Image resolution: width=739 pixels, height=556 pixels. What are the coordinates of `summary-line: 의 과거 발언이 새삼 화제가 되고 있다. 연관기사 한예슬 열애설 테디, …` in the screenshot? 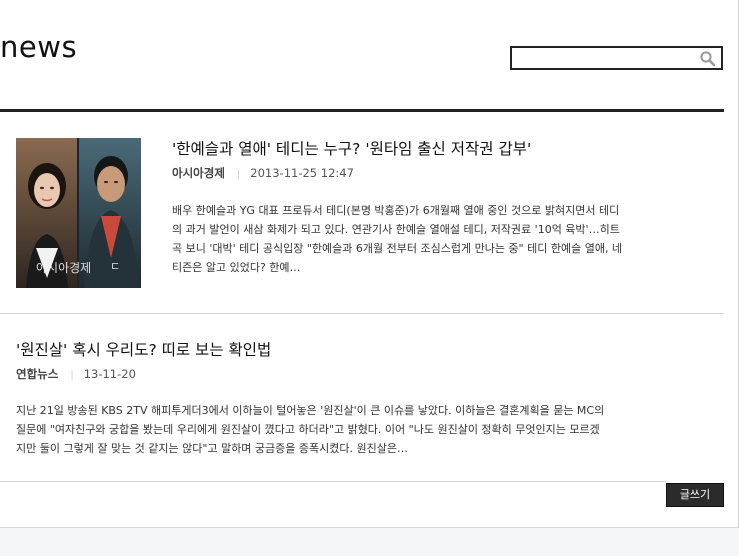 It's located at (396, 229).